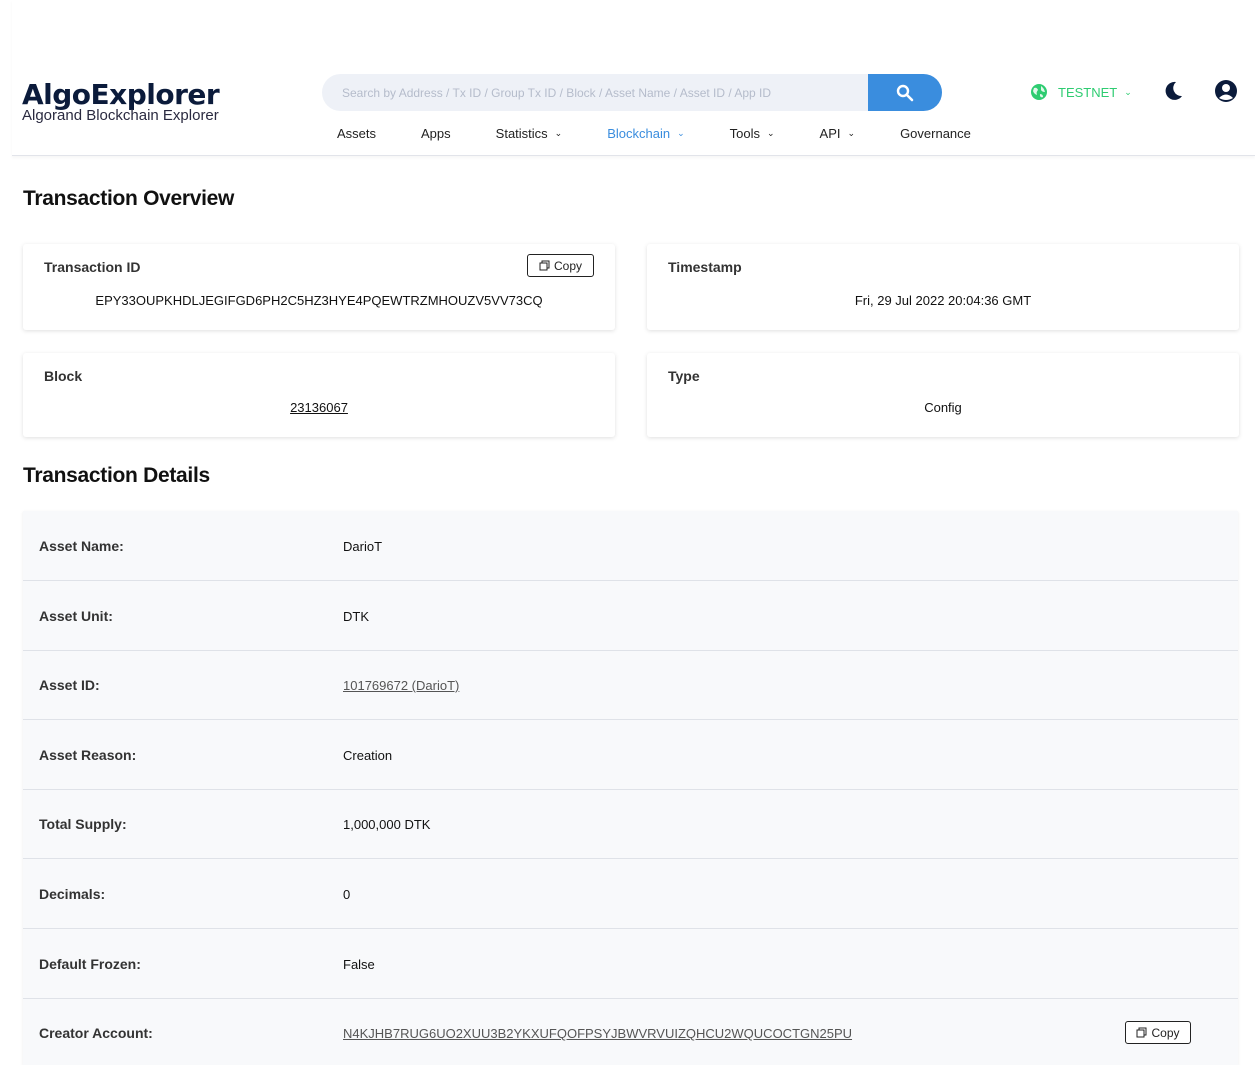 This screenshot has height=1065, width=1255. What do you see at coordinates (630, 546) in the screenshot?
I see `table-row: Asset Name: DarioT` at bounding box center [630, 546].